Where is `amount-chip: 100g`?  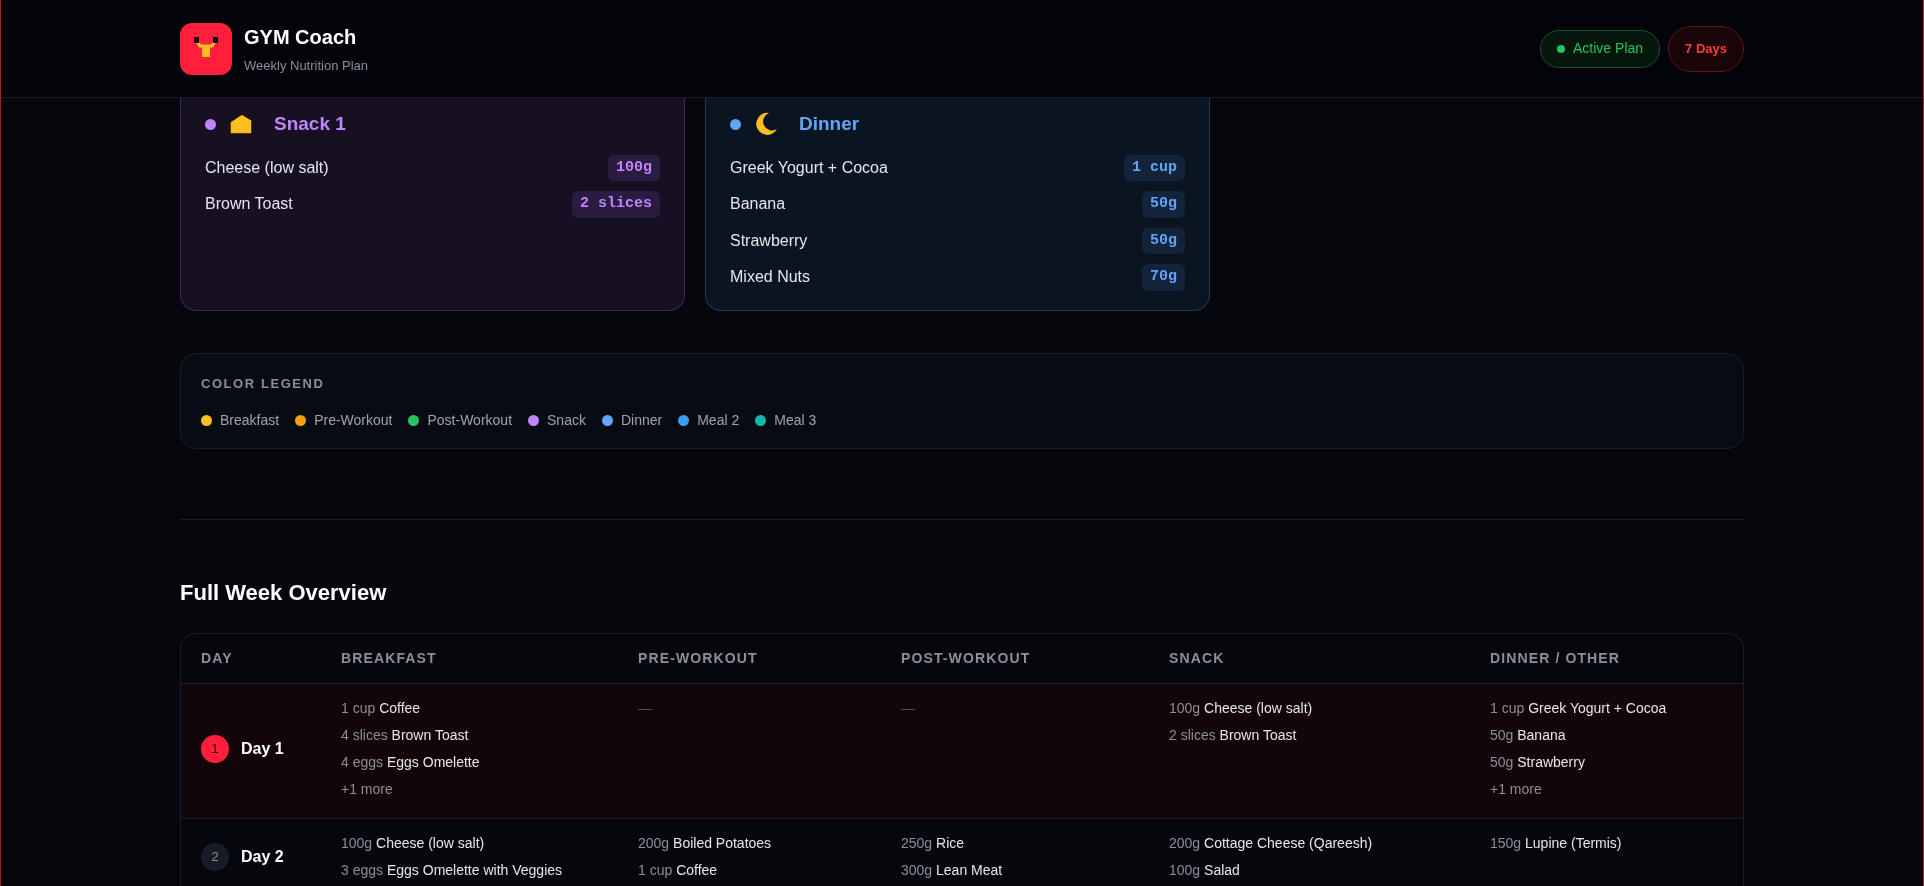
amount-chip: 100g is located at coordinates (634, 167).